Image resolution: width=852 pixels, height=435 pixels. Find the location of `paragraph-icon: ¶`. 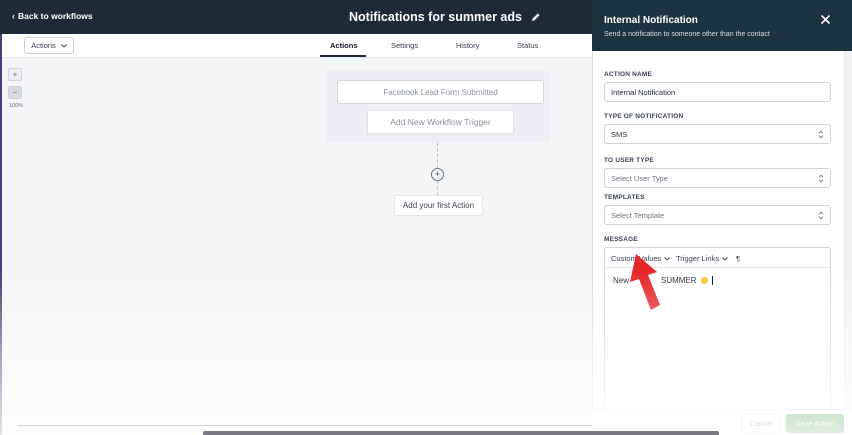

paragraph-icon: ¶ is located at coordinates (738, 258).